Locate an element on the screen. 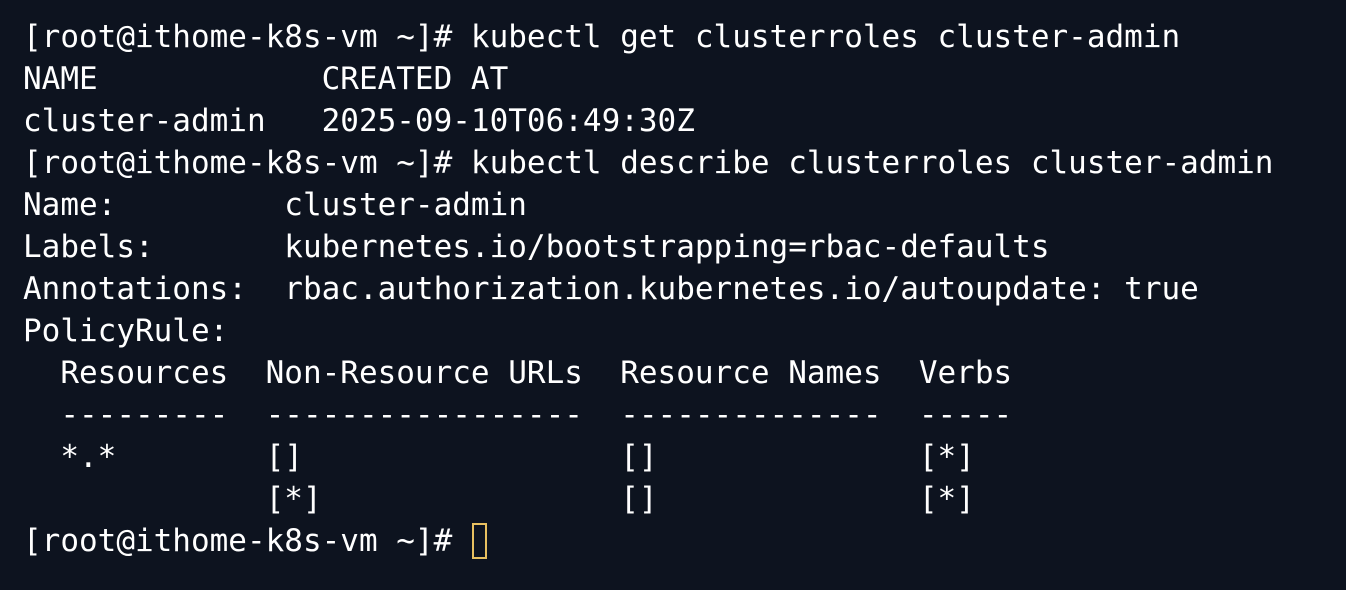 Image resolution: width=1346 pixels, height=590 pixels. get-header-row: NAME CREATED AT is located at coordinates (266, 79).